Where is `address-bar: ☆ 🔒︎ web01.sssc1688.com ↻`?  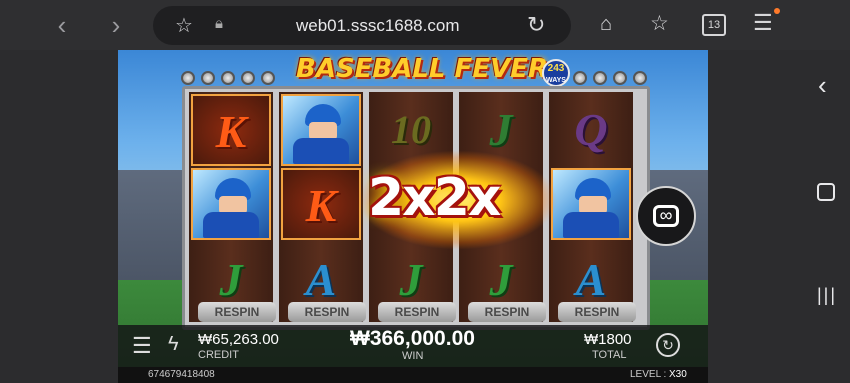 address-bar: ☆ 🔒︎ web01.sssc1688.com ↻ is located at coordinates (362, 25).